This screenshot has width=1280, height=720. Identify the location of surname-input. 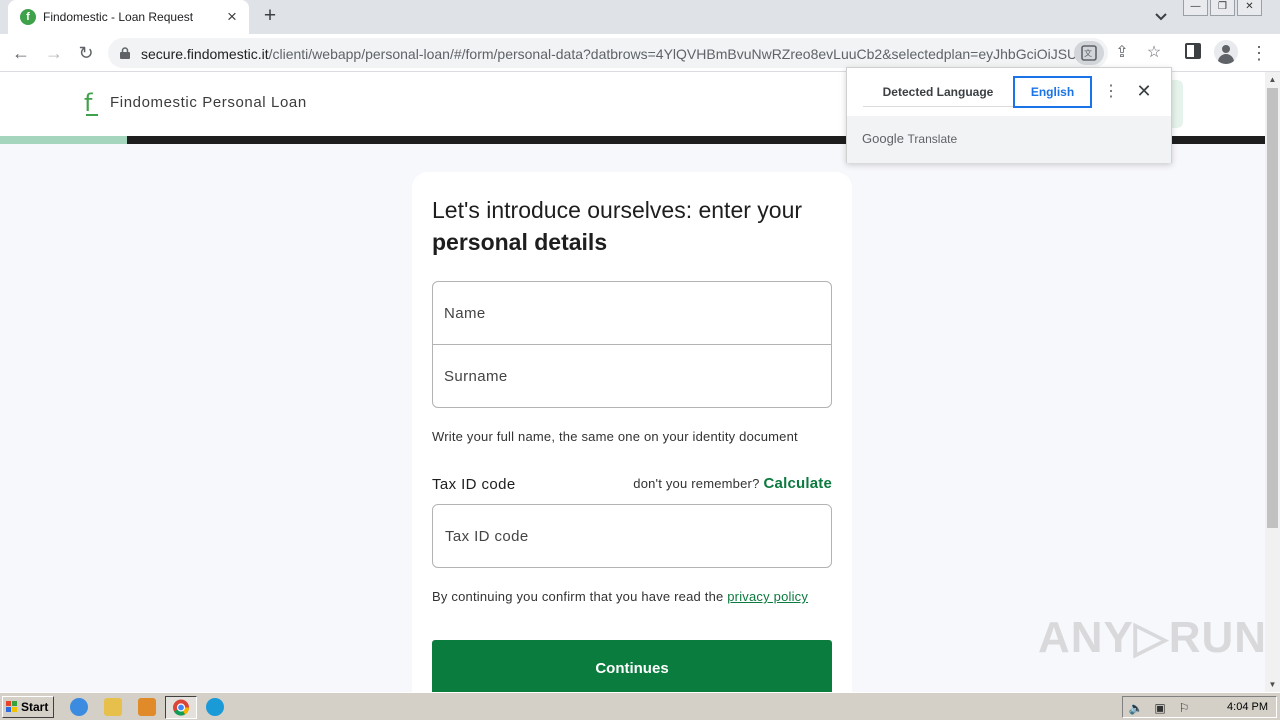
(632, 376).